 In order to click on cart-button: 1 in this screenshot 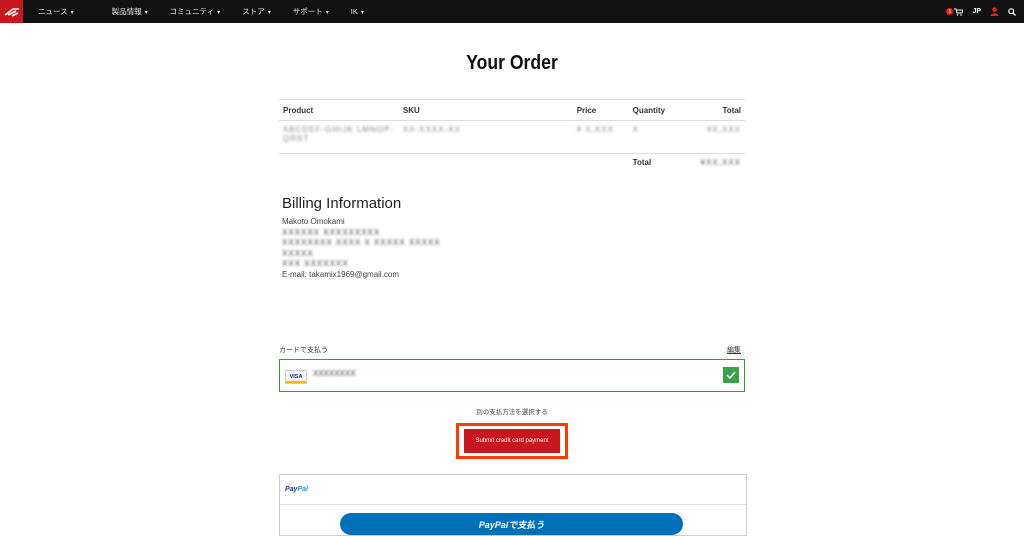, I will do `click(955, 12)`.